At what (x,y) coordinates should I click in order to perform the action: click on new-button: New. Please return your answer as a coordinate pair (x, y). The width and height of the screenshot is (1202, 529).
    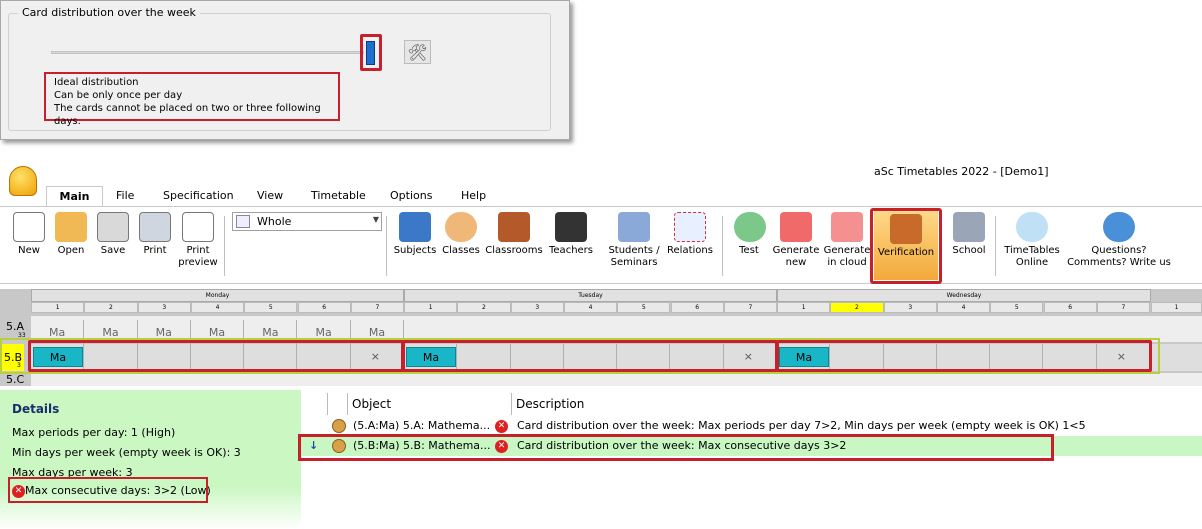
    Looking at the image, I should click on (29, 234).